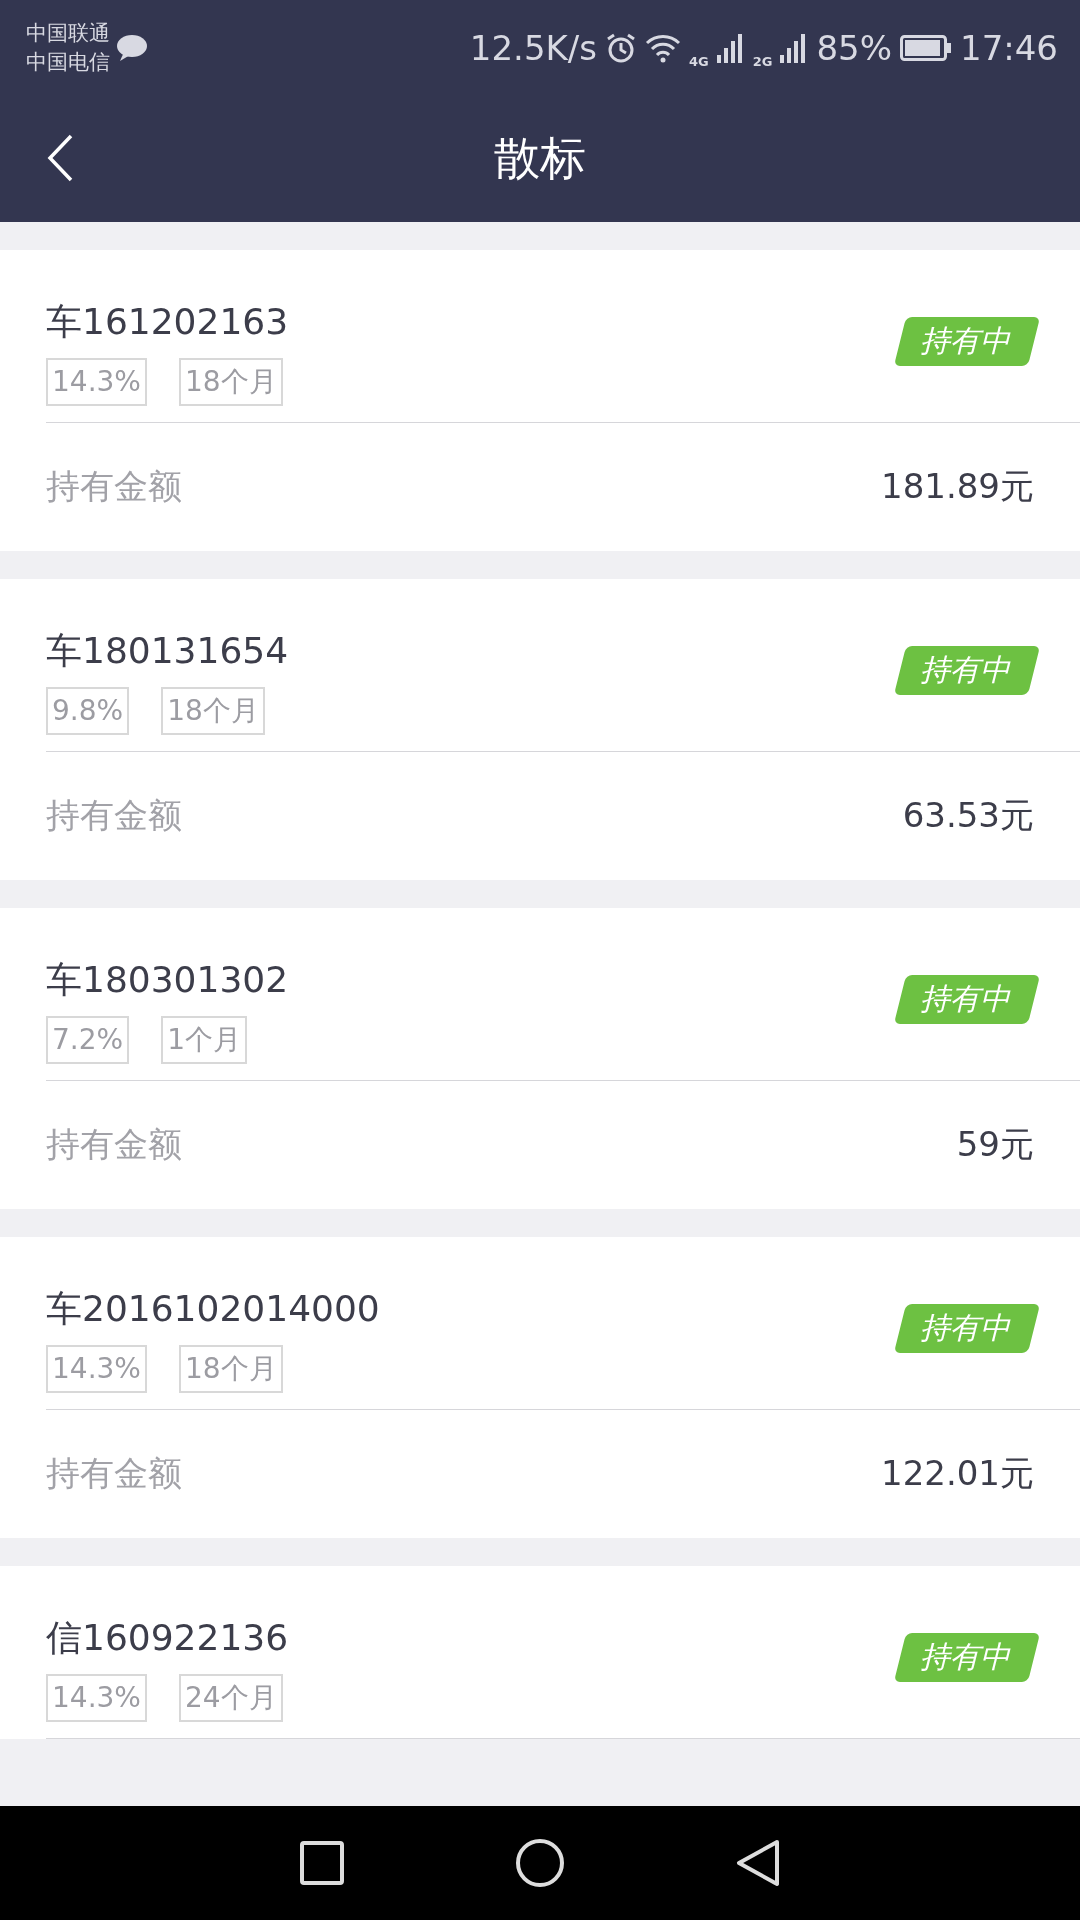 Image resolution: width=1080 pixels, height=1920 pixels. I want to click on carrier-name: 中国电信, so click(68, 62).